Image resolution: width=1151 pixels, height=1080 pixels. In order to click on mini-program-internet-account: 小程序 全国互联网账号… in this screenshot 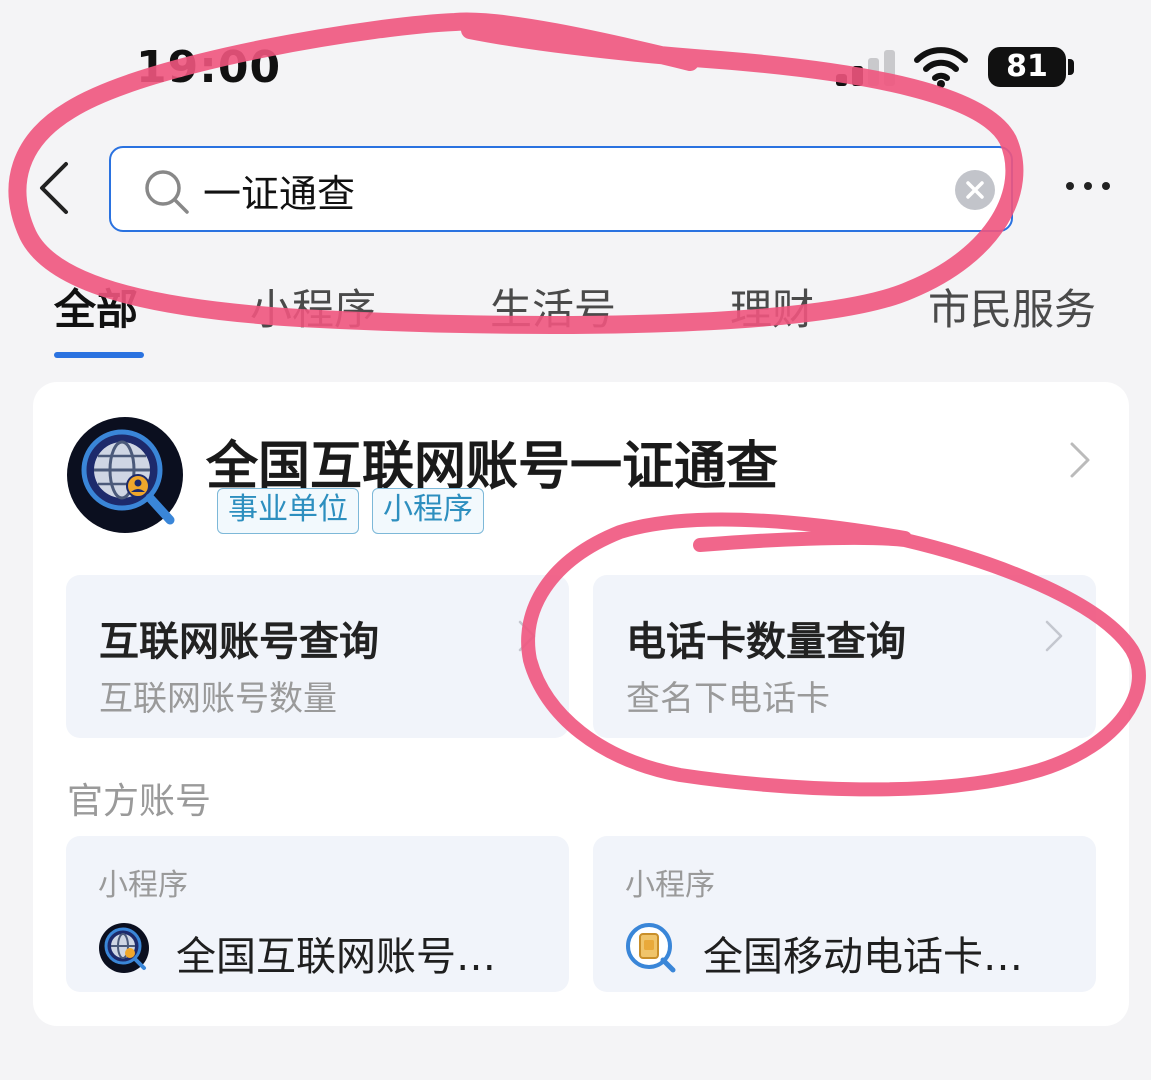, I will do `click(317, 914)`.